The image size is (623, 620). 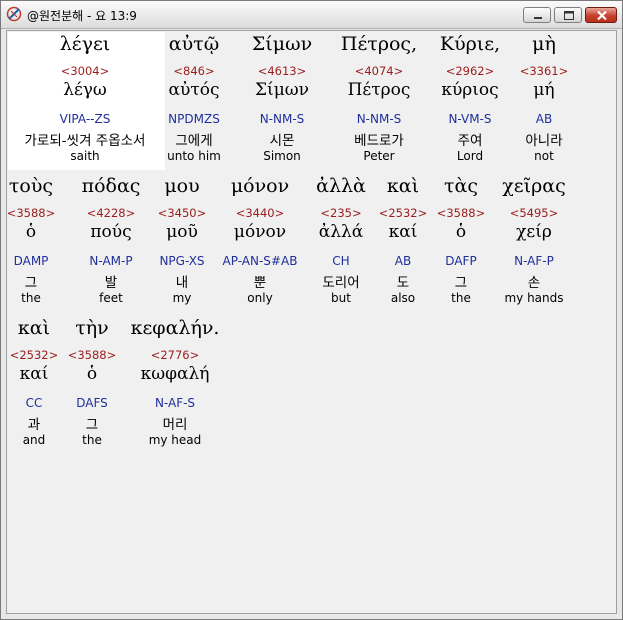 What do you see at coordinates (544, 119) in the screenshot?
I see `word-parsing: AB` at bounding box center [544, 119].